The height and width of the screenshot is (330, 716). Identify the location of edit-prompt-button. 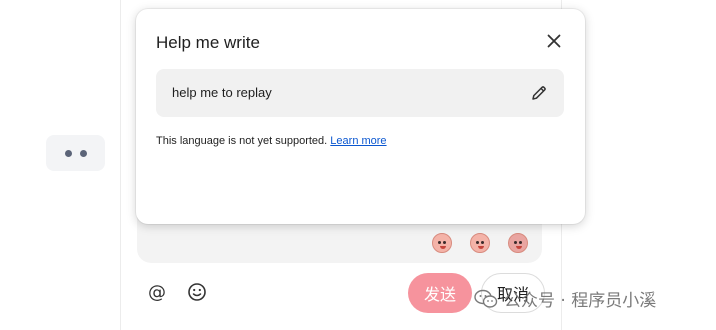
(539, 93).